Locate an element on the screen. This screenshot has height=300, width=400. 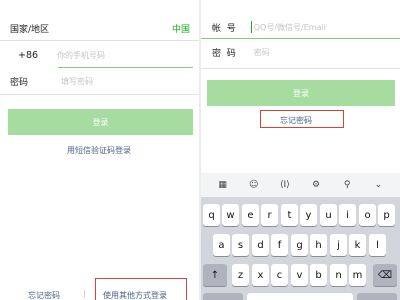
country-code: +86 is located at coordinates (28, 55).